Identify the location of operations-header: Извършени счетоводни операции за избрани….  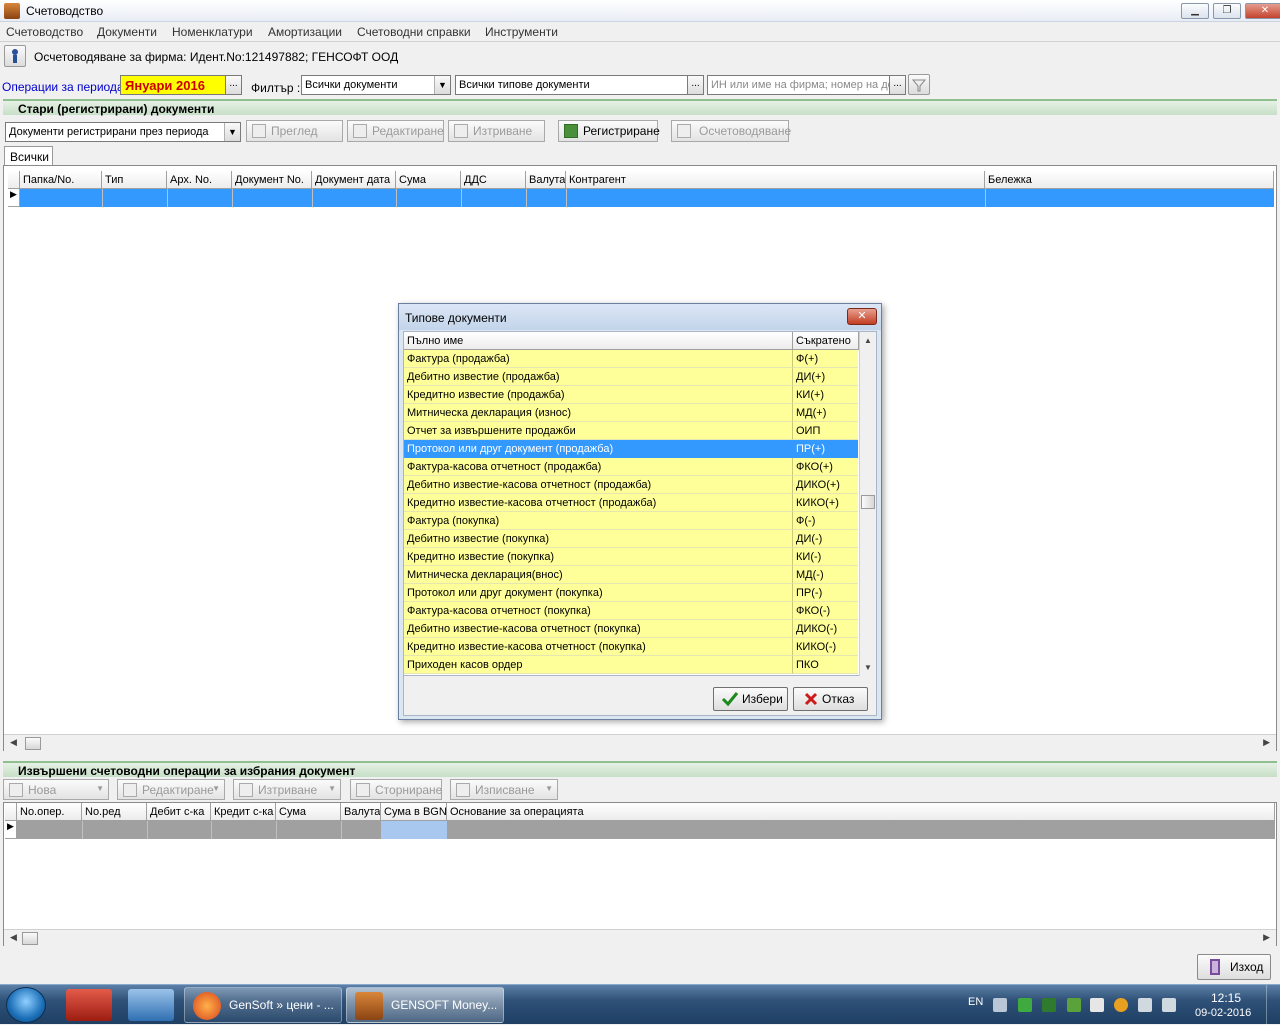
(640, 769).